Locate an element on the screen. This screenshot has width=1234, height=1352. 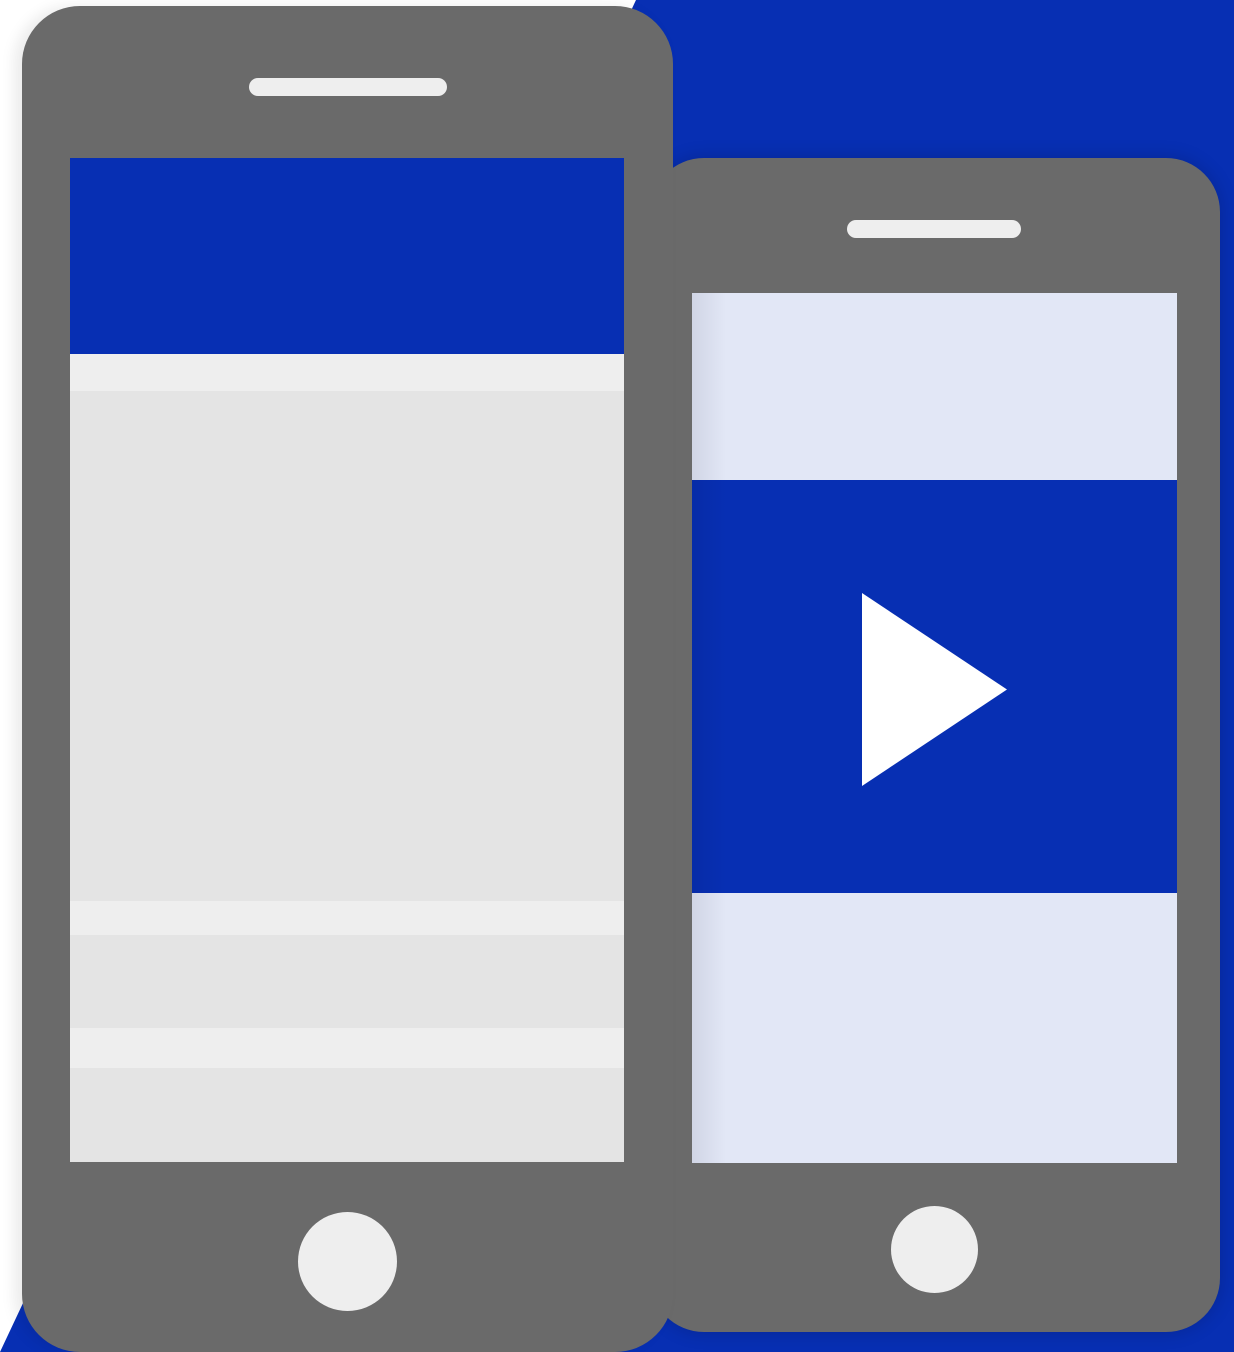
play-icon is located at coordinates (934, 689).